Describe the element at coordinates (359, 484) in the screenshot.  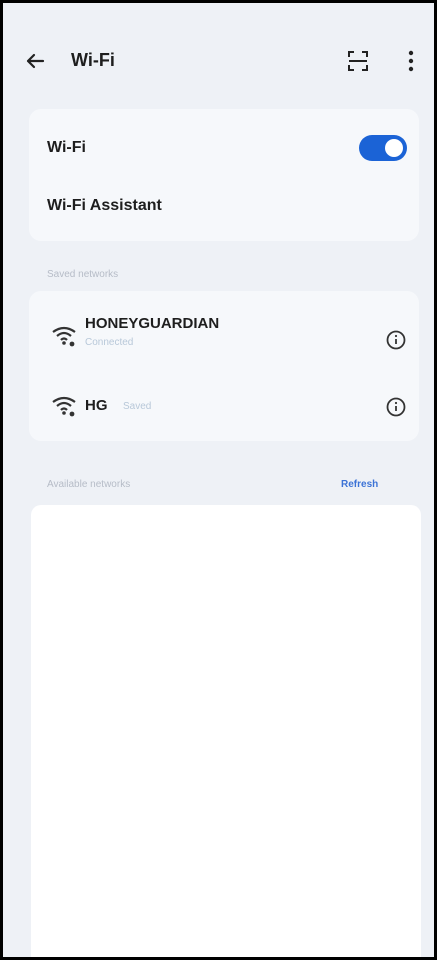
I see `refresh-button: Refresh` at that location.